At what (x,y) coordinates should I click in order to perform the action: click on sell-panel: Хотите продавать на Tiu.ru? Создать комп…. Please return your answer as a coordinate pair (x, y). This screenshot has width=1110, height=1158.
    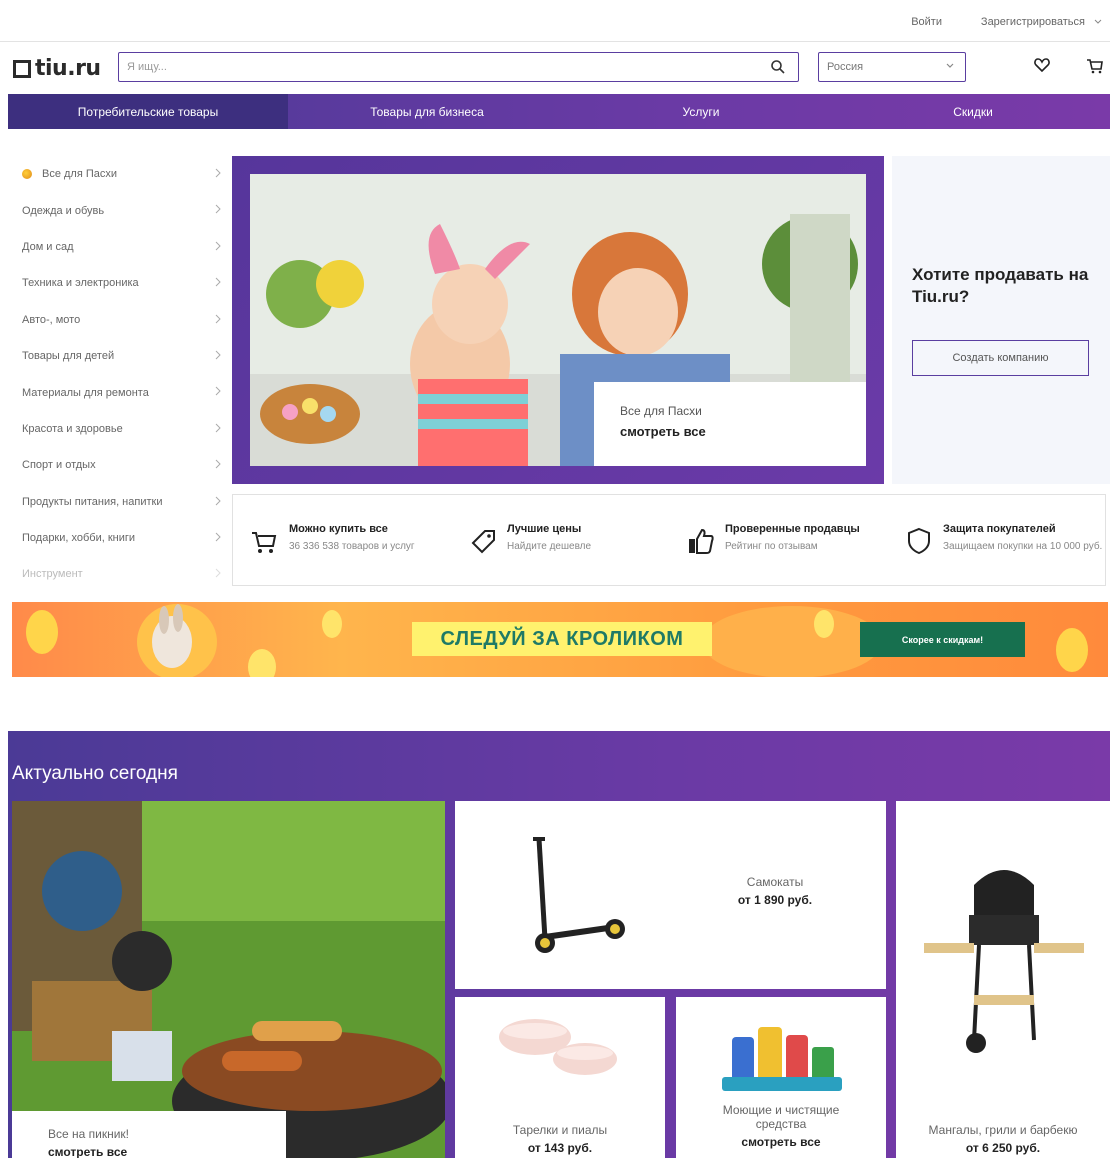
    Looking at the image, I should click on (1001, 320).